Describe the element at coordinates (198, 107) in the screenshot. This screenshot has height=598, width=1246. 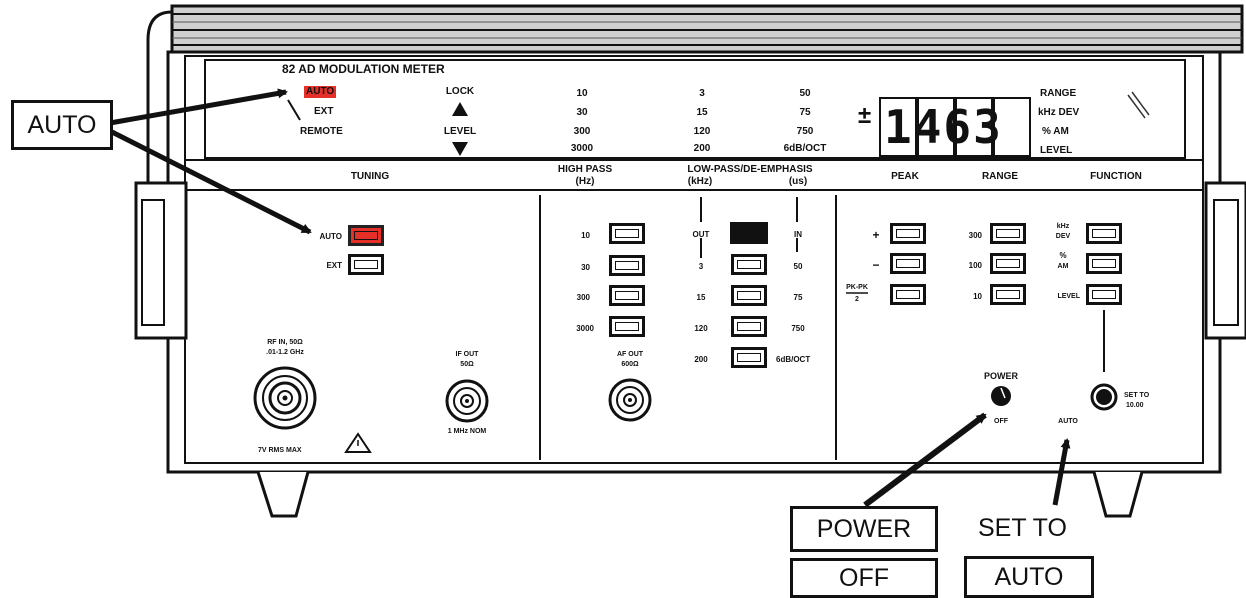
I see `auto-arrow-display` at that location.